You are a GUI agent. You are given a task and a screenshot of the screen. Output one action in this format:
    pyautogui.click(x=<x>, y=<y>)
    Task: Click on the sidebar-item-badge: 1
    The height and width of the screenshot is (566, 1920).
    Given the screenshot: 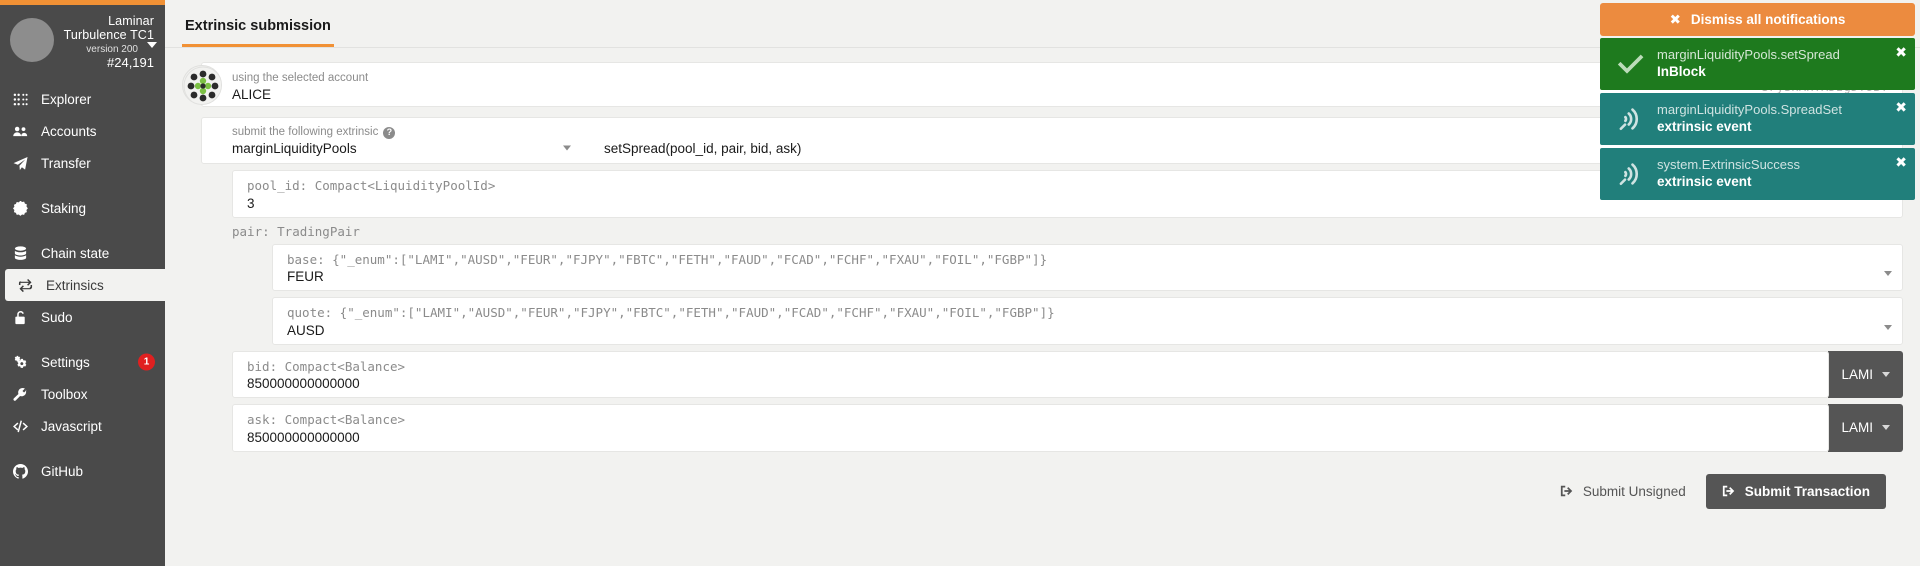 What is the action you would take?
    pyautogui.click(x=146, y=362)
    